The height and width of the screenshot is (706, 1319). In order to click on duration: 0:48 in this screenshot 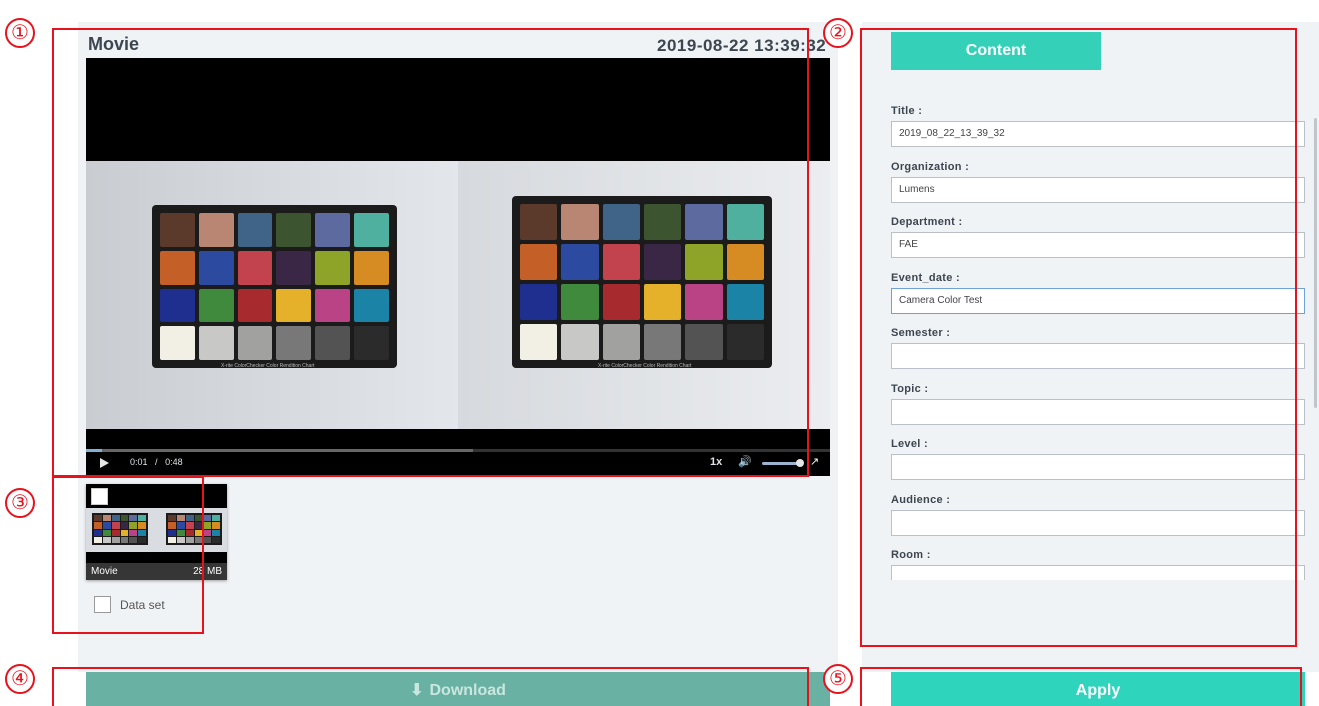, I will do `click(174, 462)`.